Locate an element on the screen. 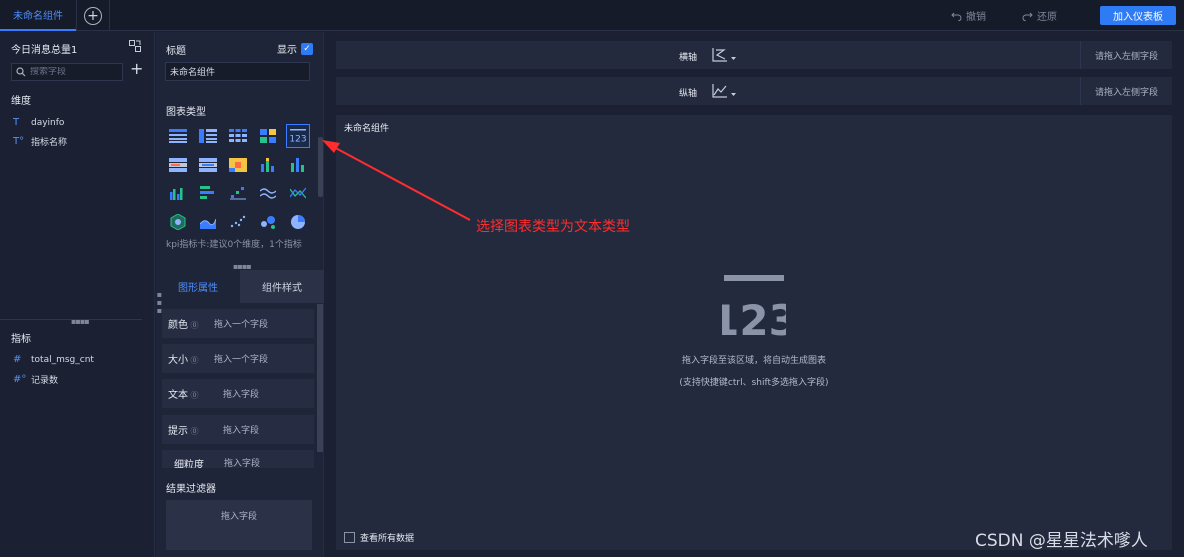 Image resolution: width=1184 pixels, height=557 pixels. annotation-arrow is located at coordinates (396, 180).